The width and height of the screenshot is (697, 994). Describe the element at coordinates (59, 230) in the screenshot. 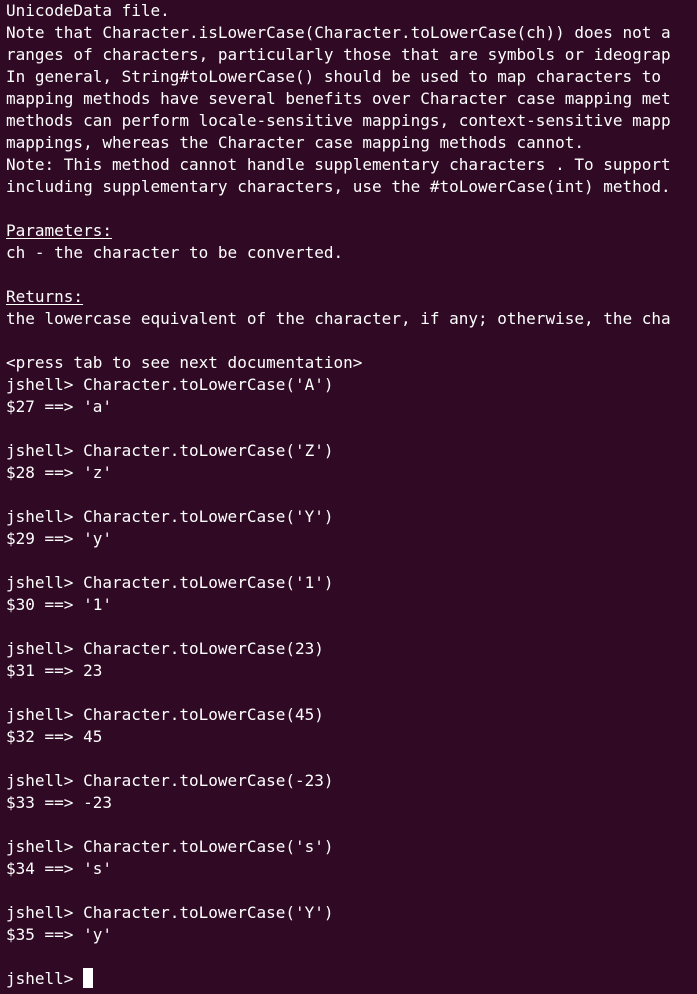

I see `params-heading: Parameters:` at that location.